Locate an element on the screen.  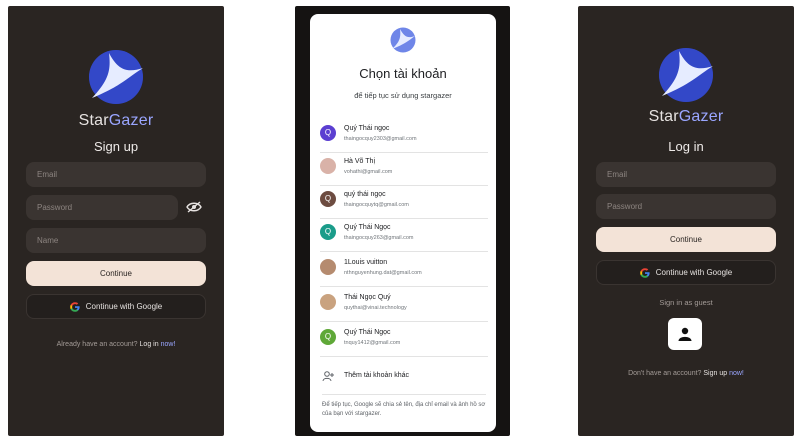
signup-prompt: Don't have an account? Sign up now! is located at coordinates (686, 373).